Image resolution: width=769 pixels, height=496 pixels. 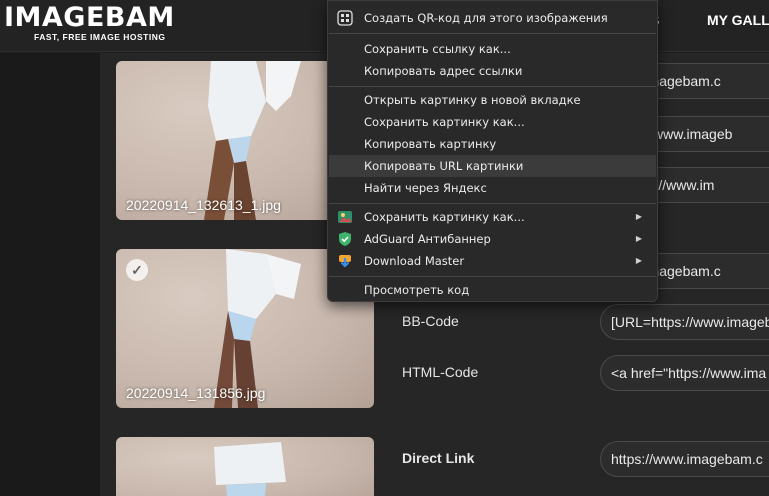 I want to click on logo-tagline: FAST, FREE IMAGE HOSTING, so click(x=100, y=37).